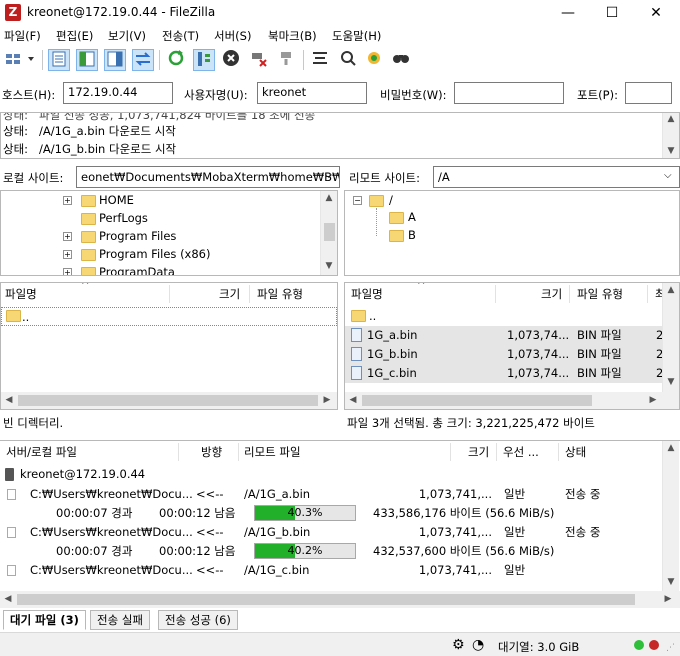 This screenshot has width=680, height=656. I want to click on list-item: 1G_b.bin 1,073,74... BIN 파일 2021, so click(512, 354).